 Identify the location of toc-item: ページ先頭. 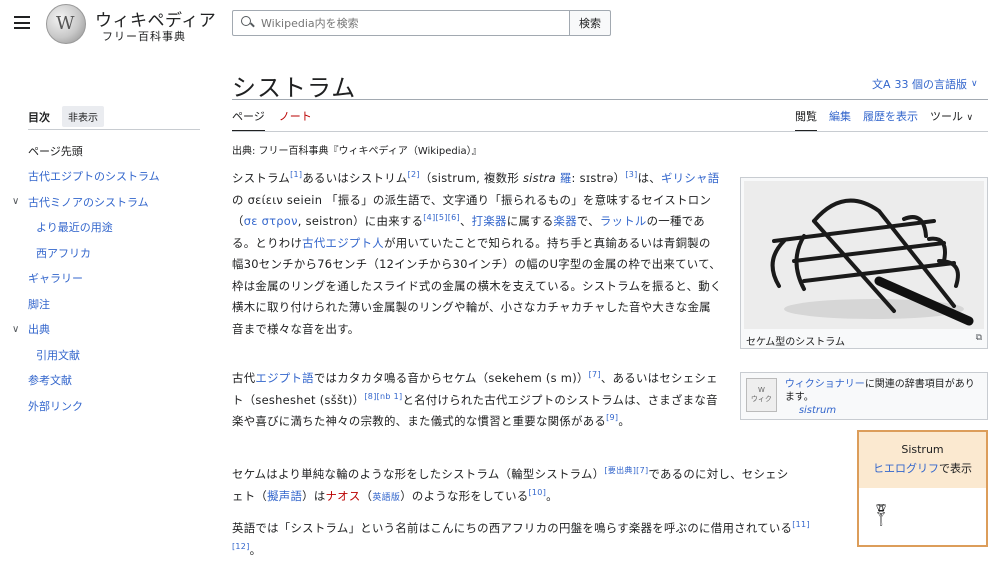
(86, 151).